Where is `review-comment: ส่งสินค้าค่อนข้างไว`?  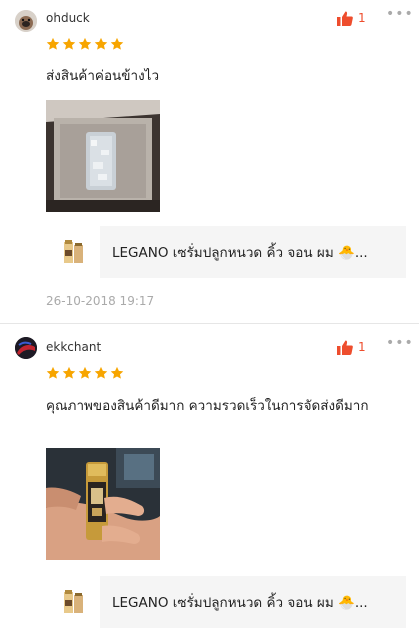 review-comment: ส่งสินค้าค่อนข้างไว is located at coordinates (103, 76).